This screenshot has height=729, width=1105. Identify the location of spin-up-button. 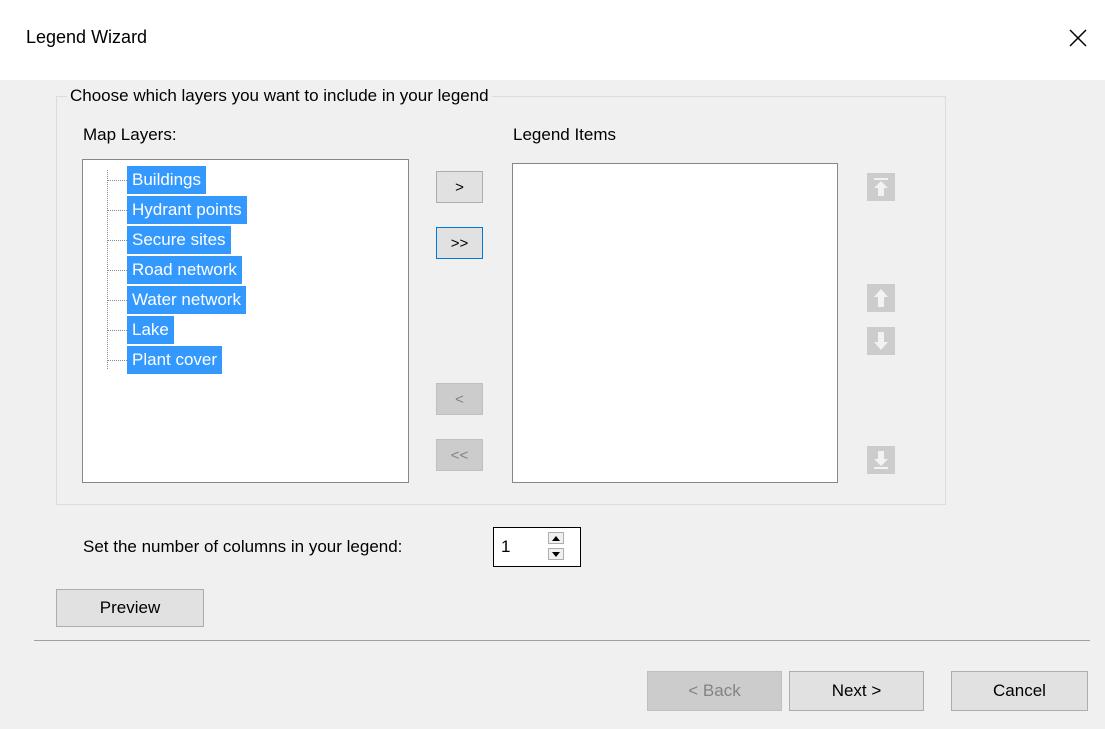
(556, 538).